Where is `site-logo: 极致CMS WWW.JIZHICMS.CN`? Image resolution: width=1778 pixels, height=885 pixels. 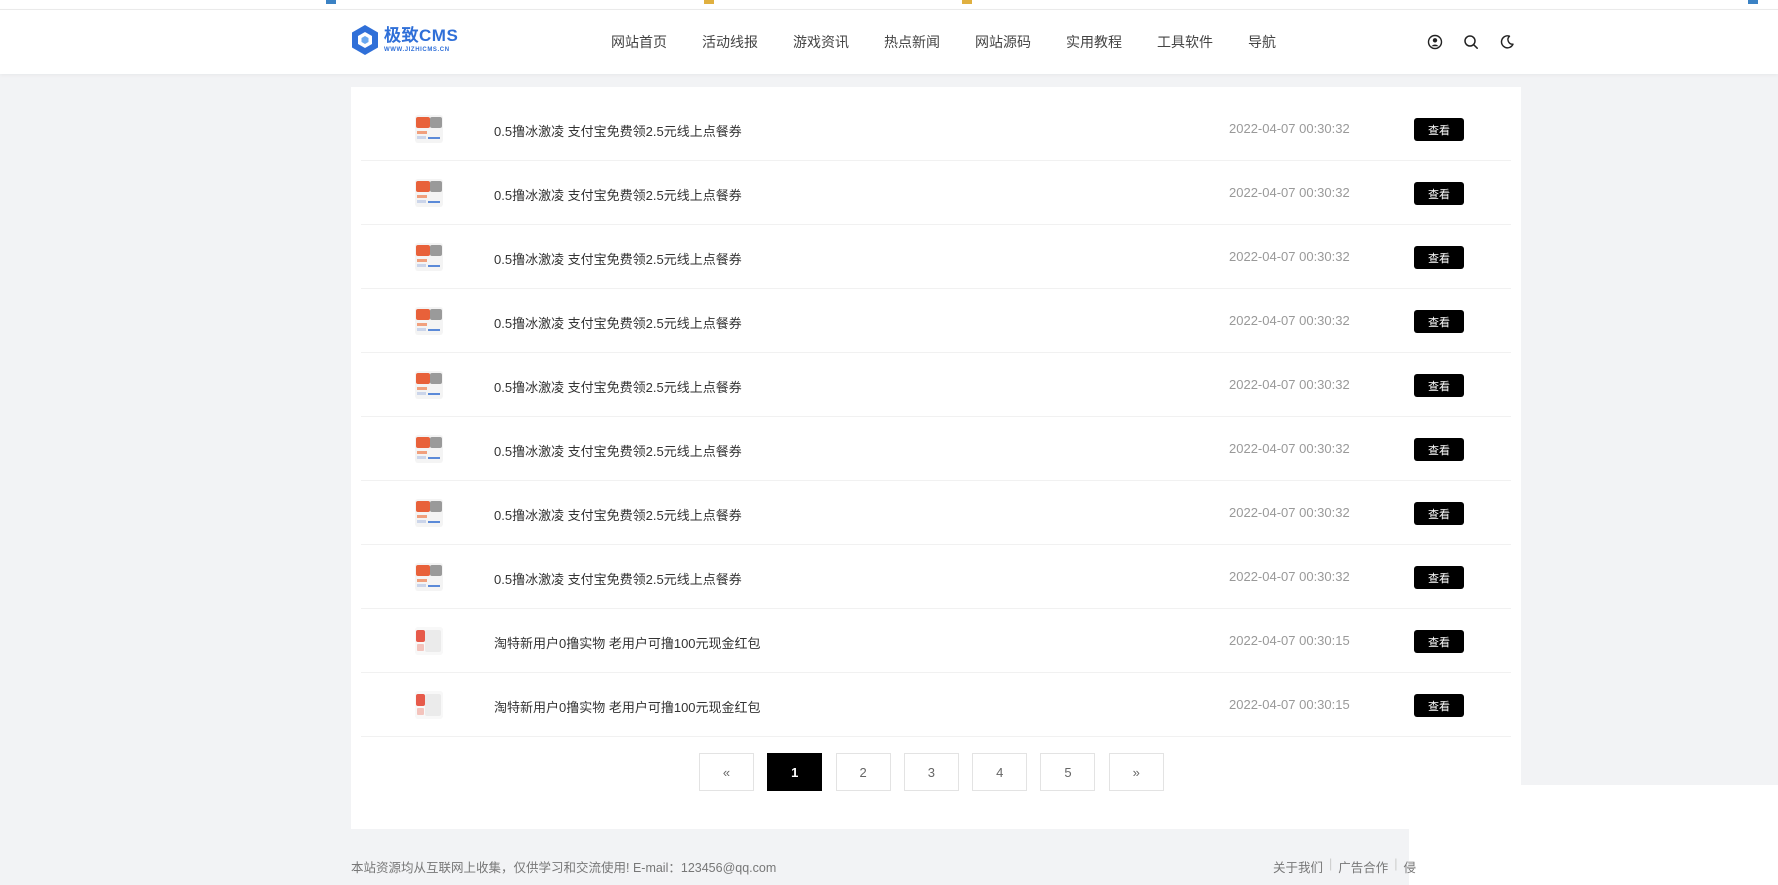 site-logo: 极致CMS WWW.JIZHICMS.CN is located at coordinates (406, 40).